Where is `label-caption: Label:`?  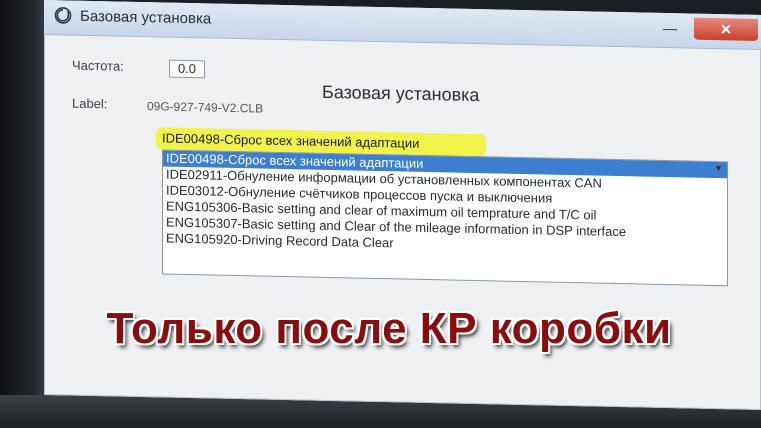 label-caption: Label: is located at coordinates (90, 103).